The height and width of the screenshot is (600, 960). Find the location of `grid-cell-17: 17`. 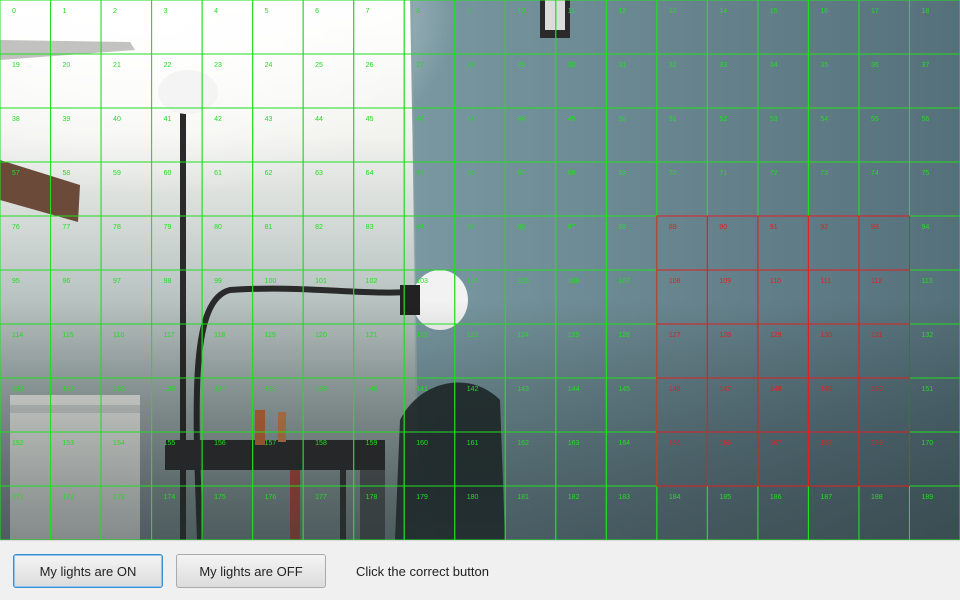

grid-cell-17: 17 is located at coordinates (884, 27).